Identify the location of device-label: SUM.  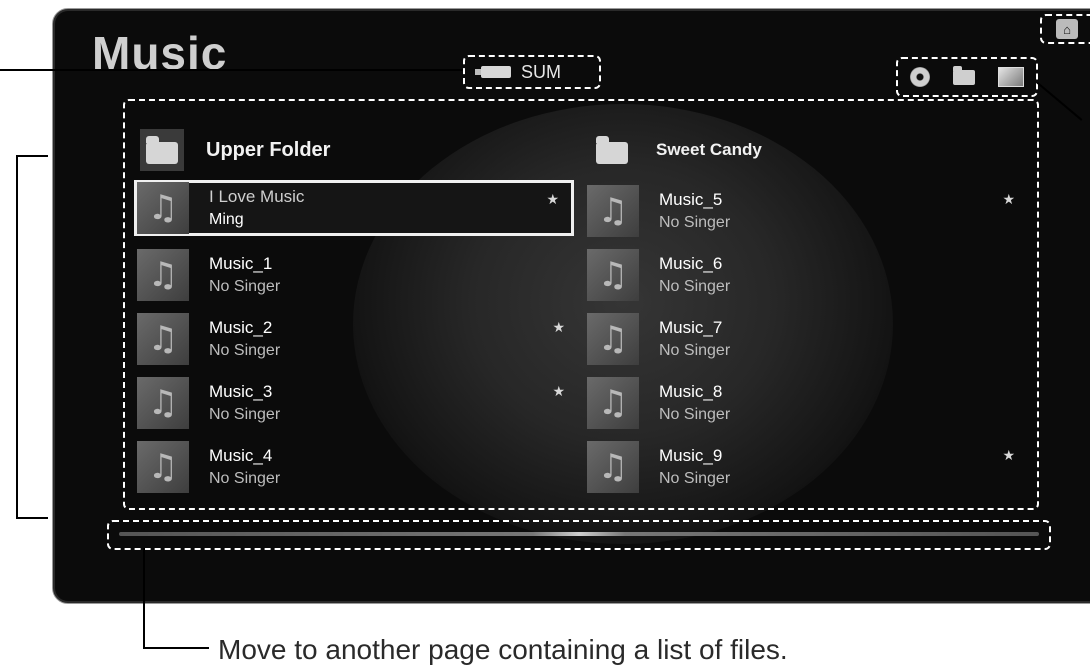
(541, 71).